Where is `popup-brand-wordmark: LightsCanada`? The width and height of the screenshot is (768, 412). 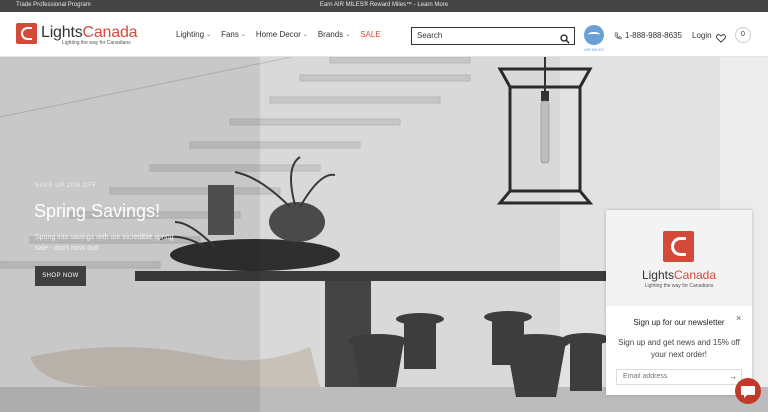
popup-brand-wordmark: LightsCanada is located at coordinates (679, 275).